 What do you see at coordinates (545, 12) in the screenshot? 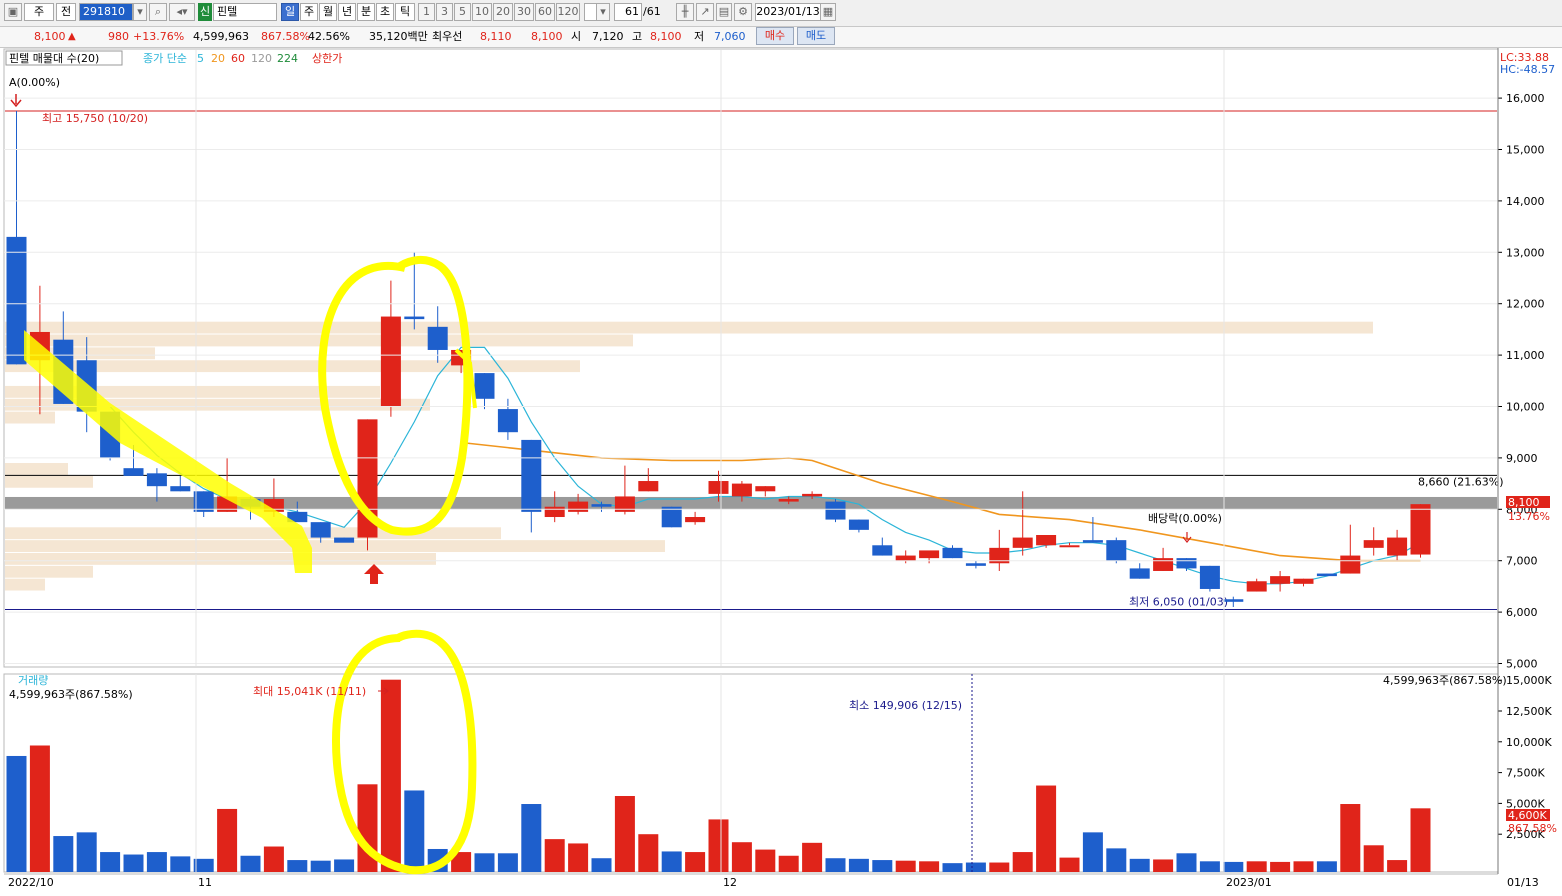
I see `interval-button: 60` at bounding box center [545, 12].